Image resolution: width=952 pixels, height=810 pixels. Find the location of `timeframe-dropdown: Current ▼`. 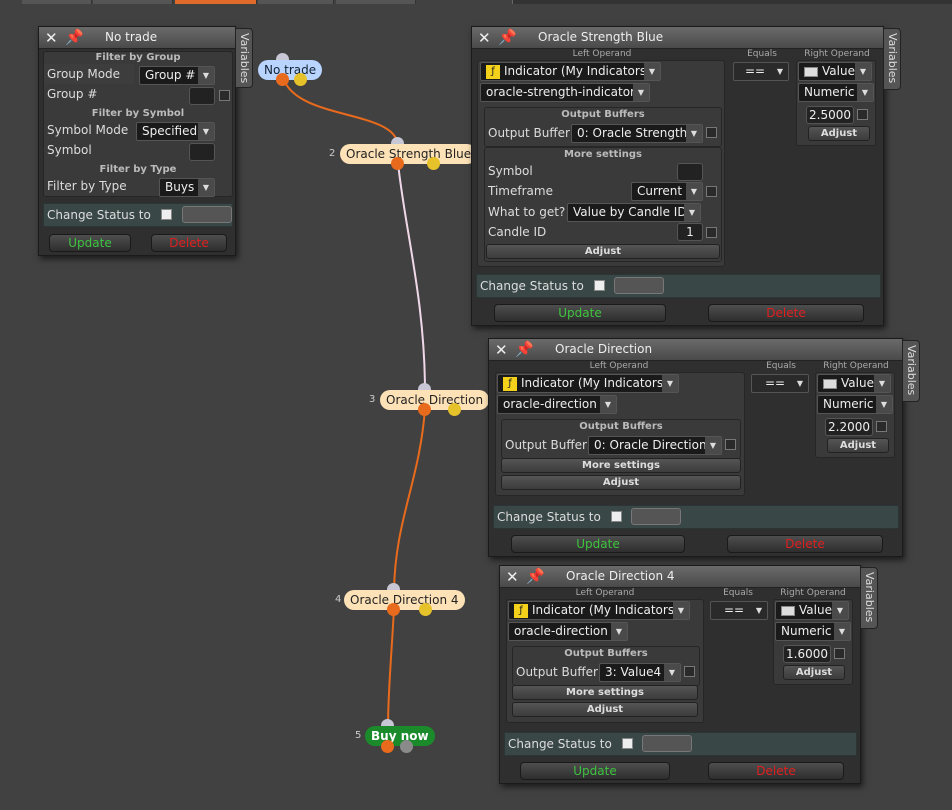

timeframe-dropdown: Current ▼ is located at coordinates (667, 191).